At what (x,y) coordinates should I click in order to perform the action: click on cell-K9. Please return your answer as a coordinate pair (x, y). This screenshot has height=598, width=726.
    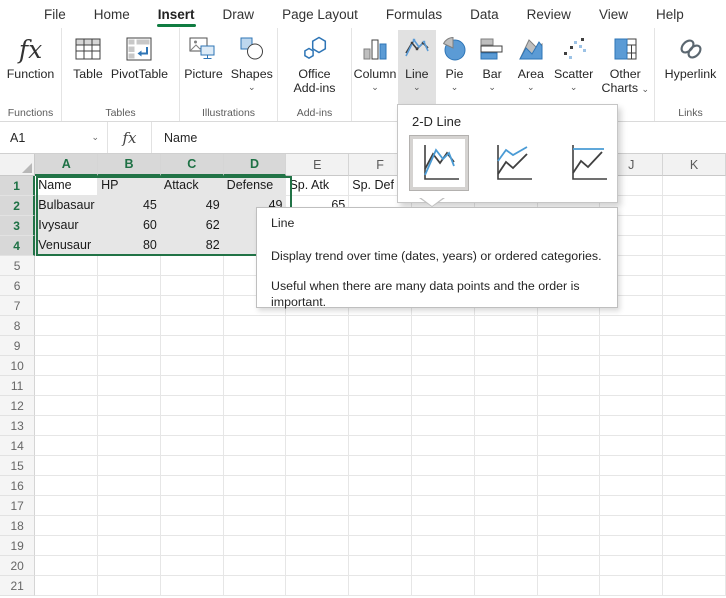
    Looking at the image, I should click on (694, 346).